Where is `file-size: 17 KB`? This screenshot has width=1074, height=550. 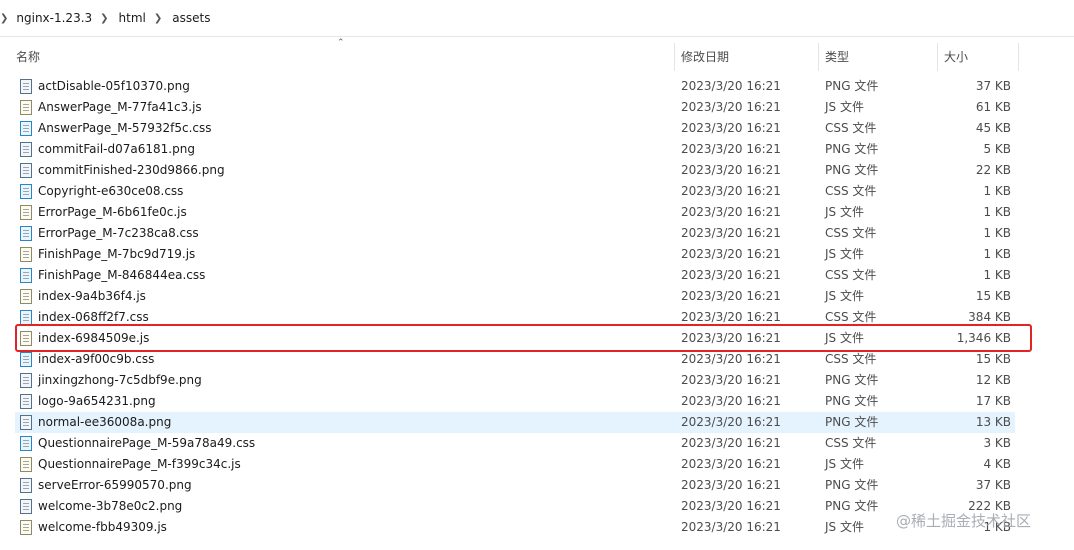 file-size: 17 KB is located at coordinates (993, 401).